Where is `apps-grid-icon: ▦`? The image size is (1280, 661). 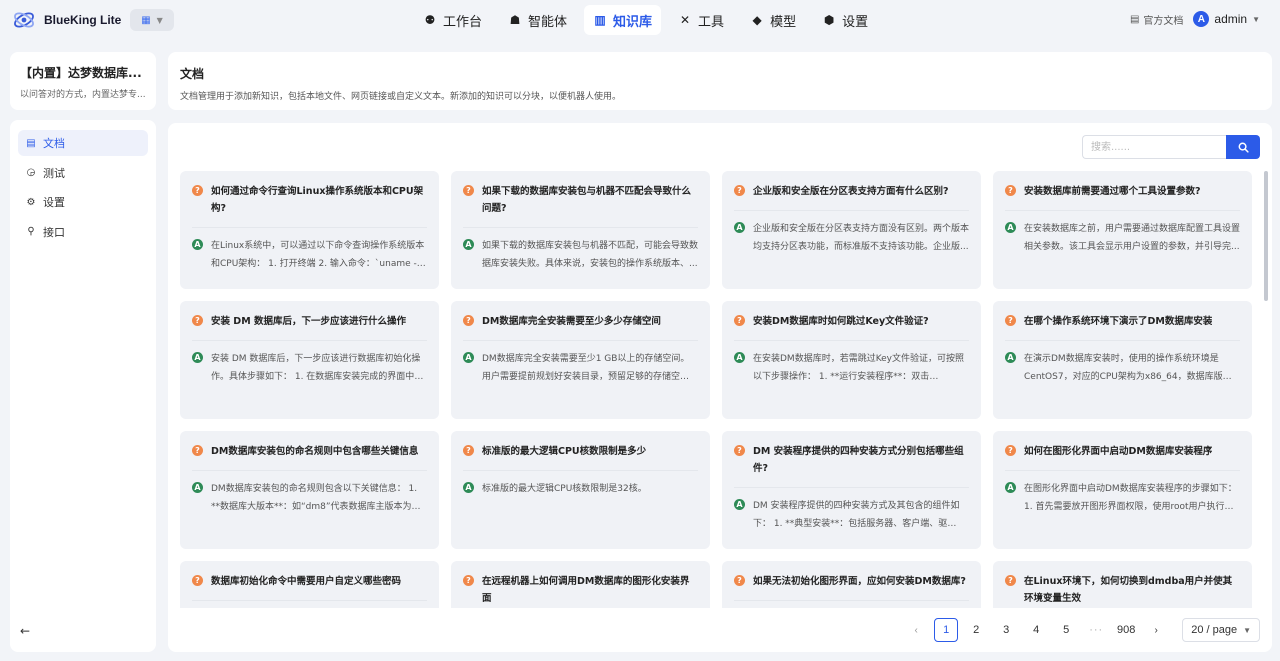 apps-grid-icon: ▦ is located at coordinates (146, 20).